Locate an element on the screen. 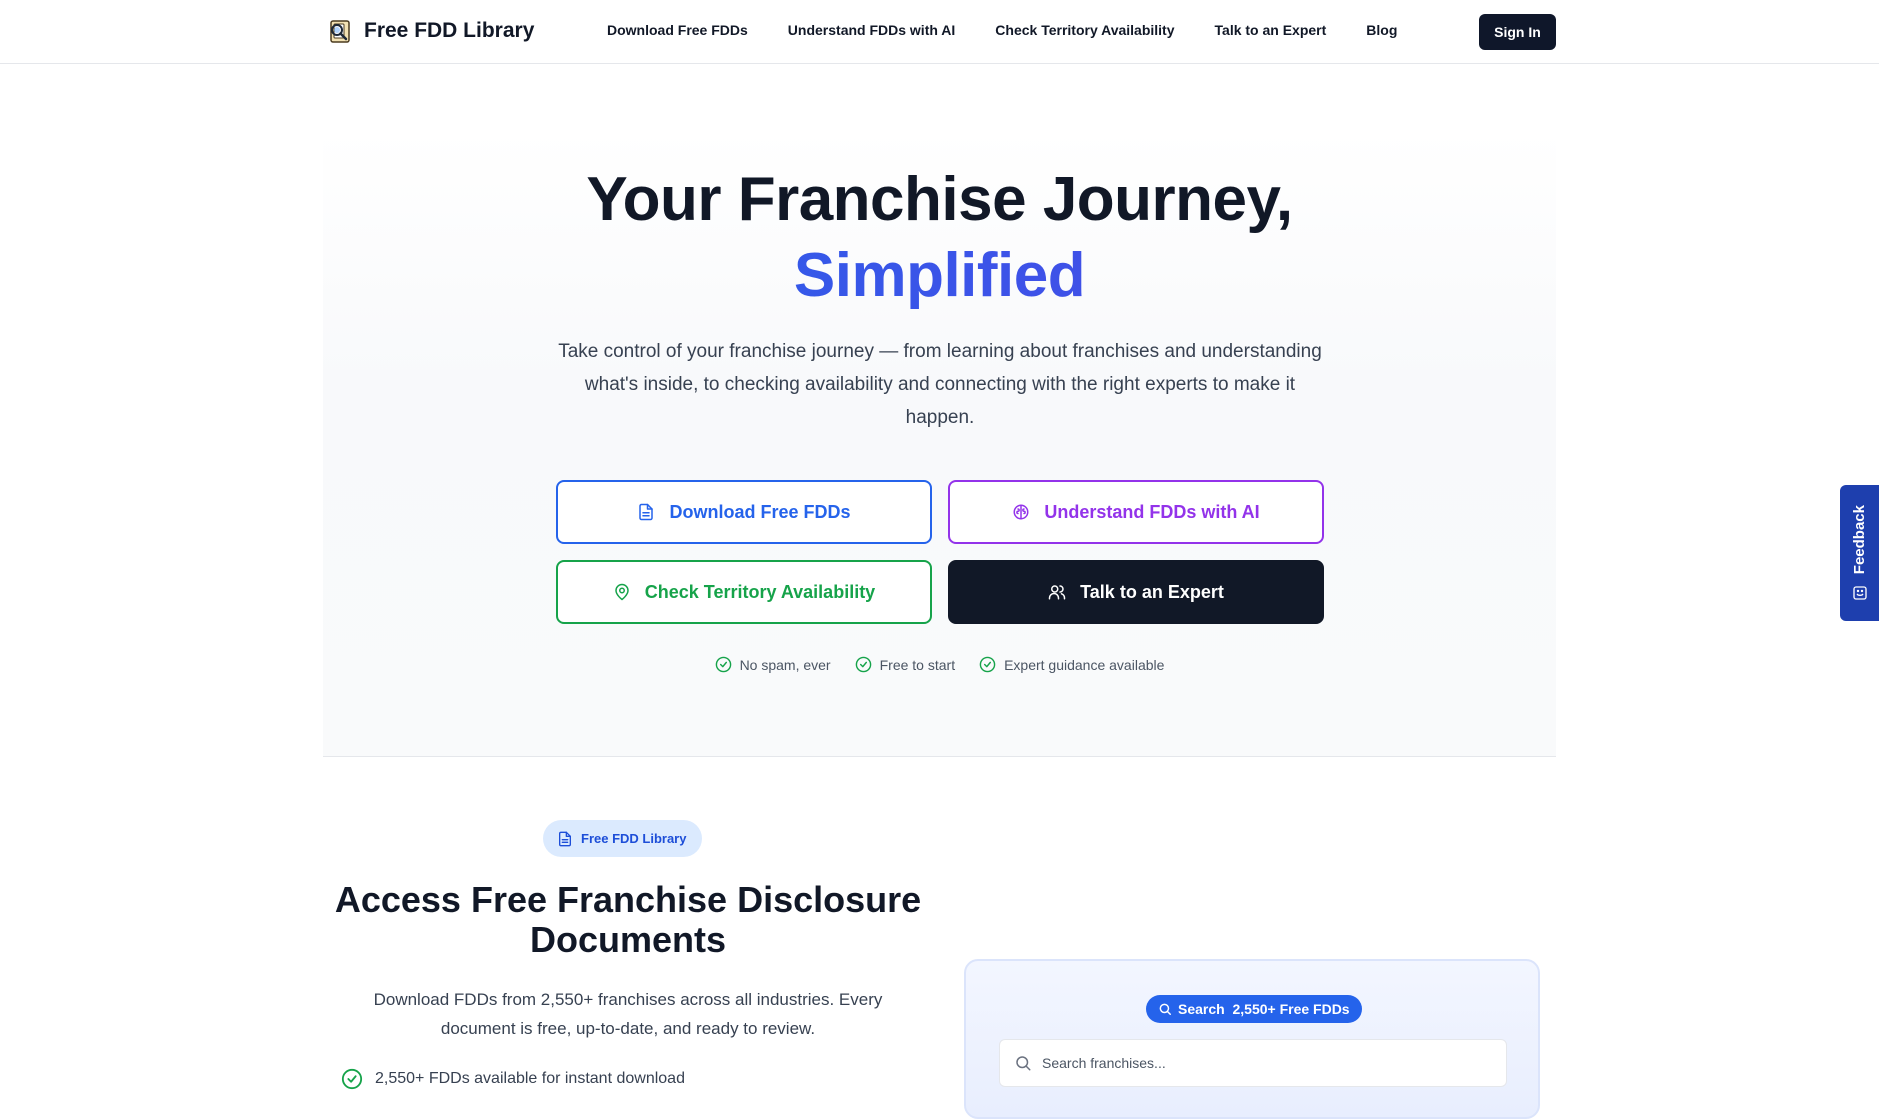 This screenshot has width=1879, height=1119. search-box is located at coordinates (1253, 1063).